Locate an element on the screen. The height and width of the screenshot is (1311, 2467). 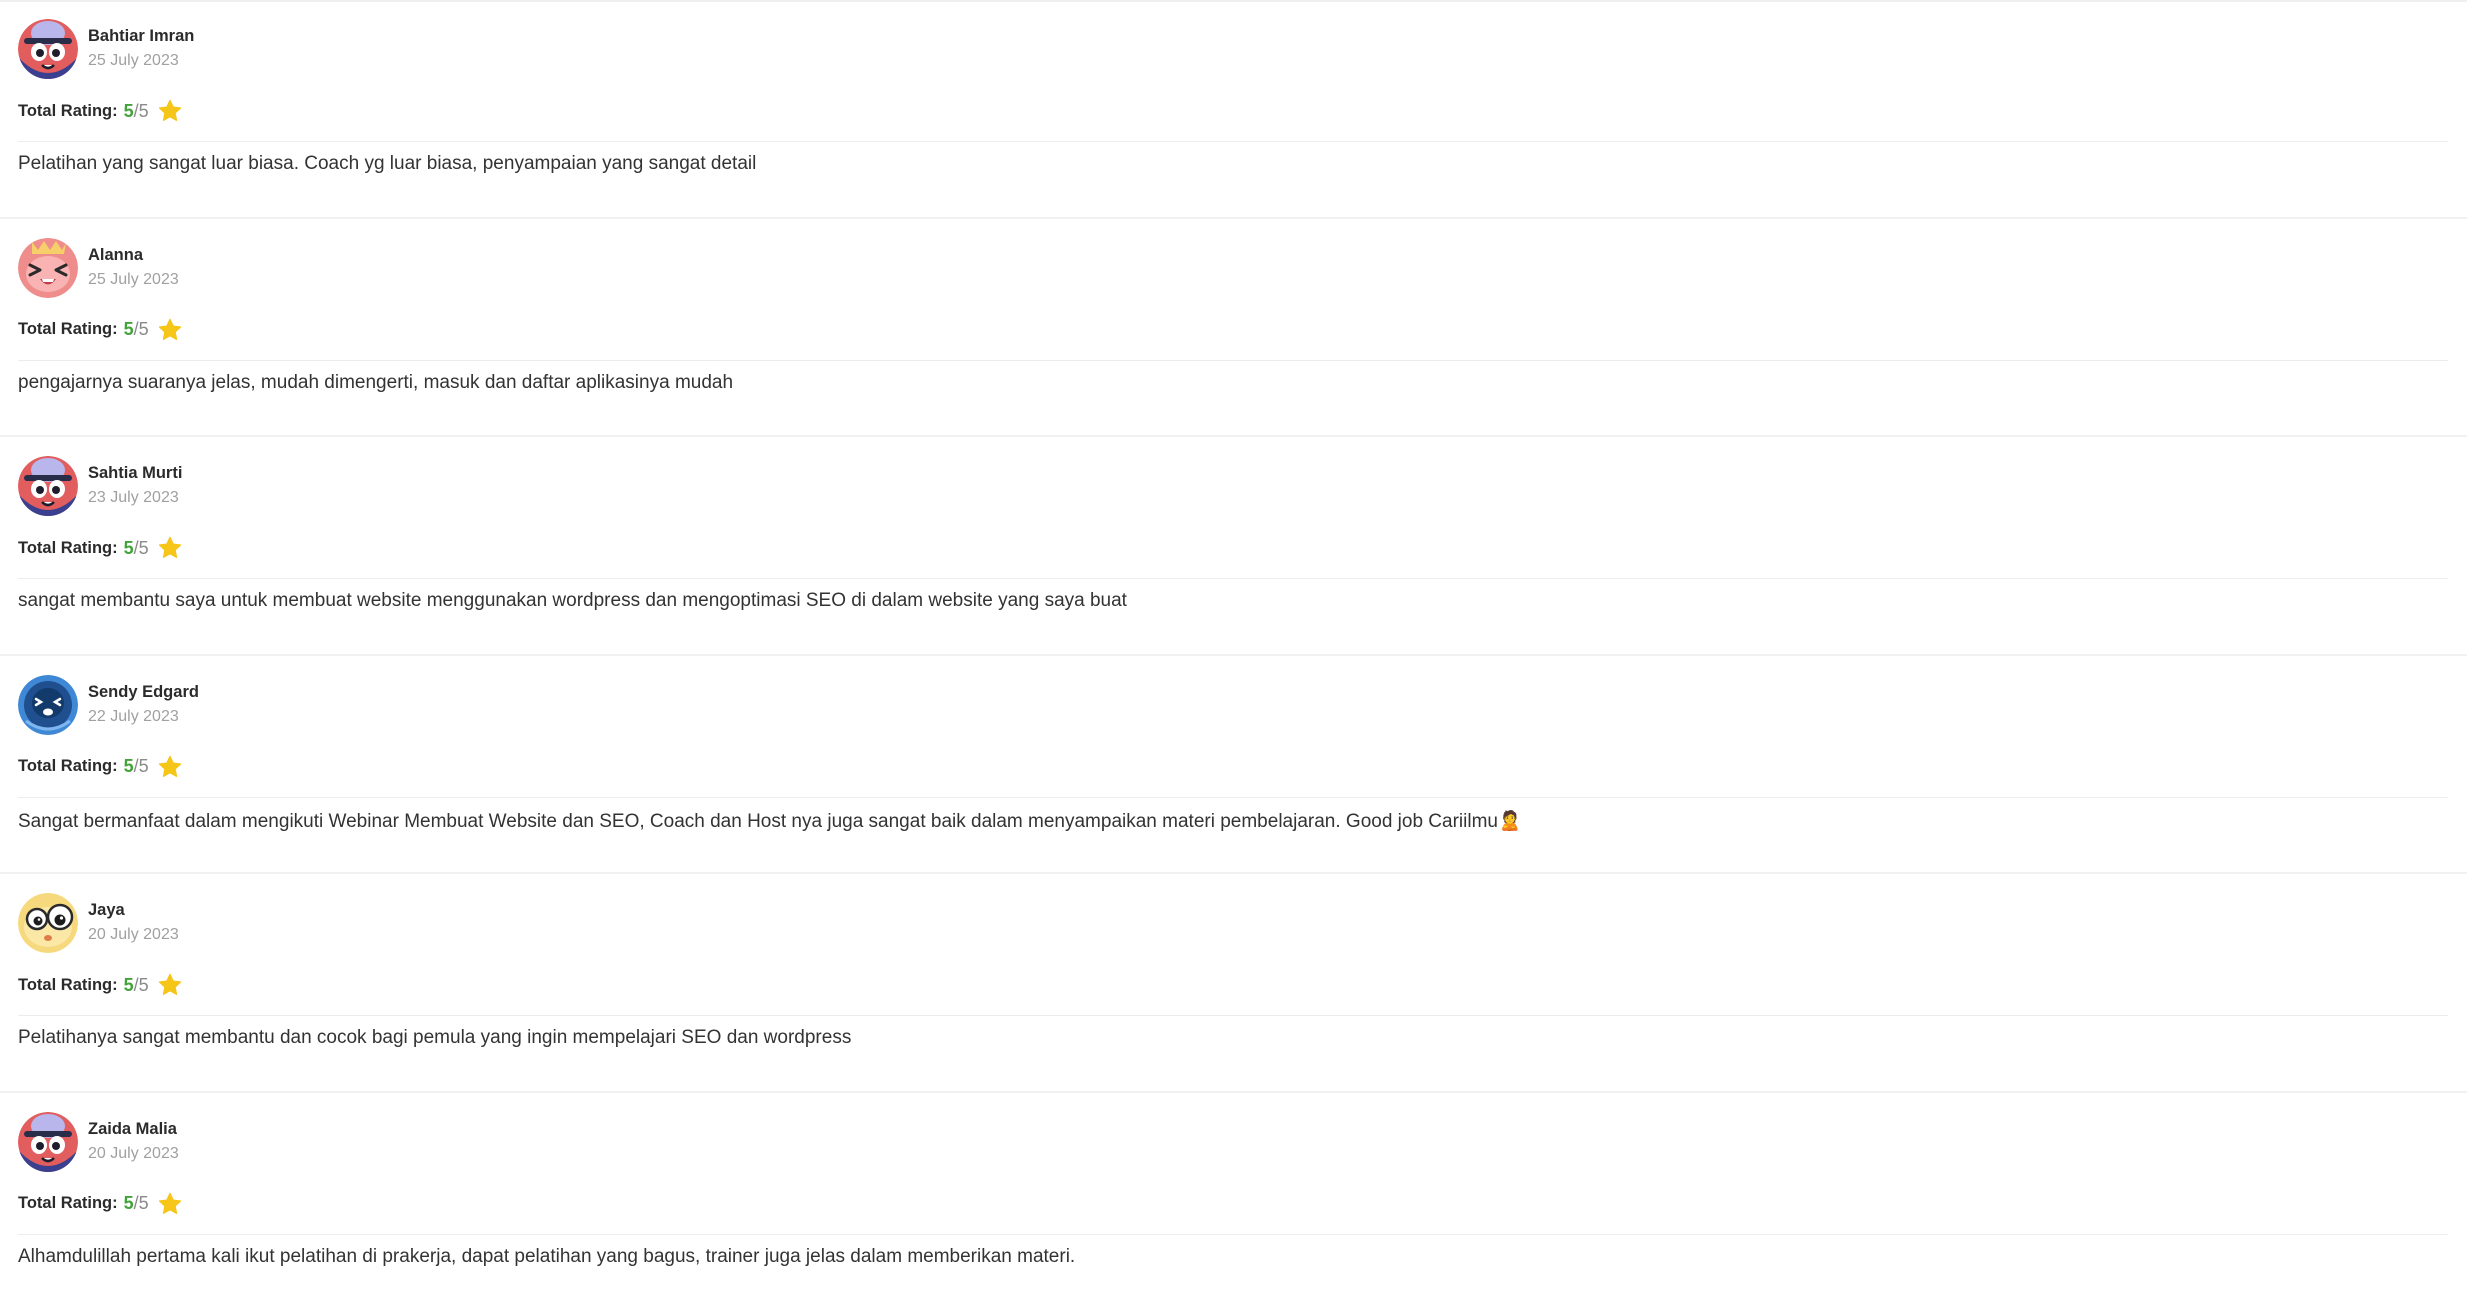
reviewer-name: Bahtiar Imran is located at coordinates (141, 36).